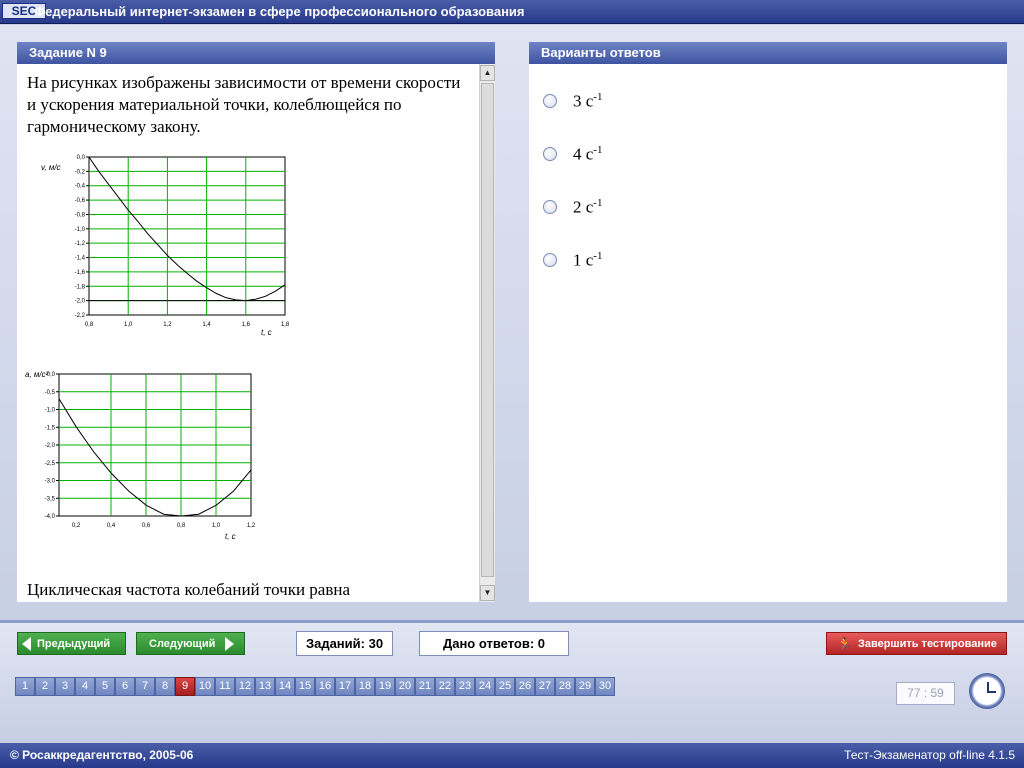  What do you see at coordinates (246, 325) in the screenshot?
I see `x-tick-label: 1,6` at bounding box center [246, 325].